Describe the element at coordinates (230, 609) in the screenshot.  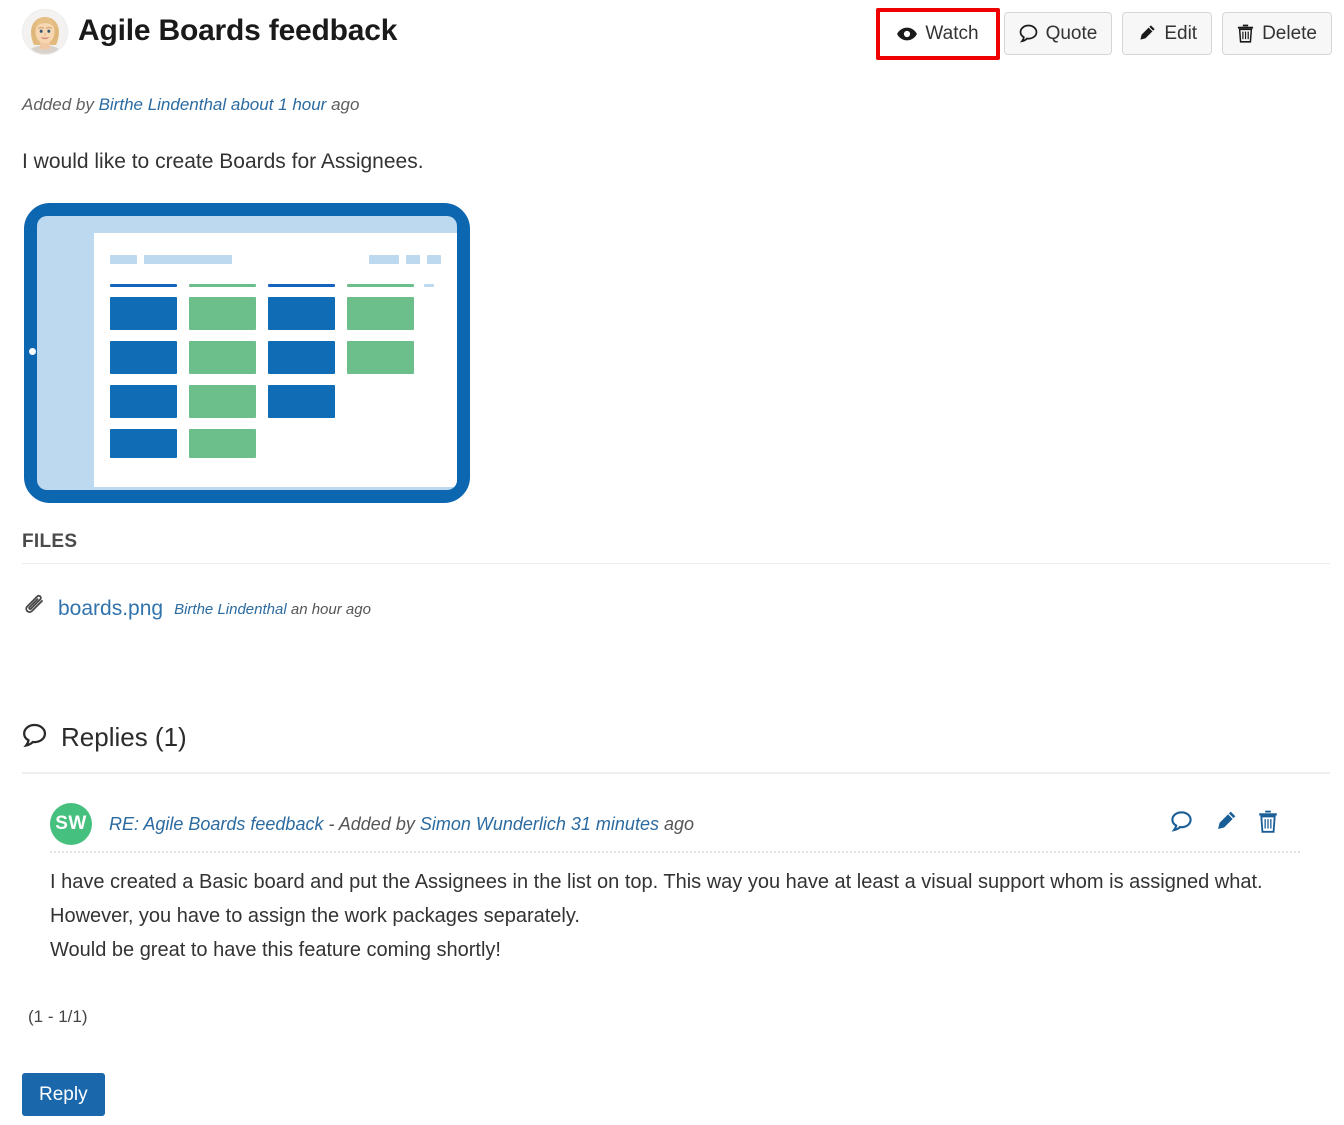
I see `file-author-link: Birthe Lindenthal` at that location.